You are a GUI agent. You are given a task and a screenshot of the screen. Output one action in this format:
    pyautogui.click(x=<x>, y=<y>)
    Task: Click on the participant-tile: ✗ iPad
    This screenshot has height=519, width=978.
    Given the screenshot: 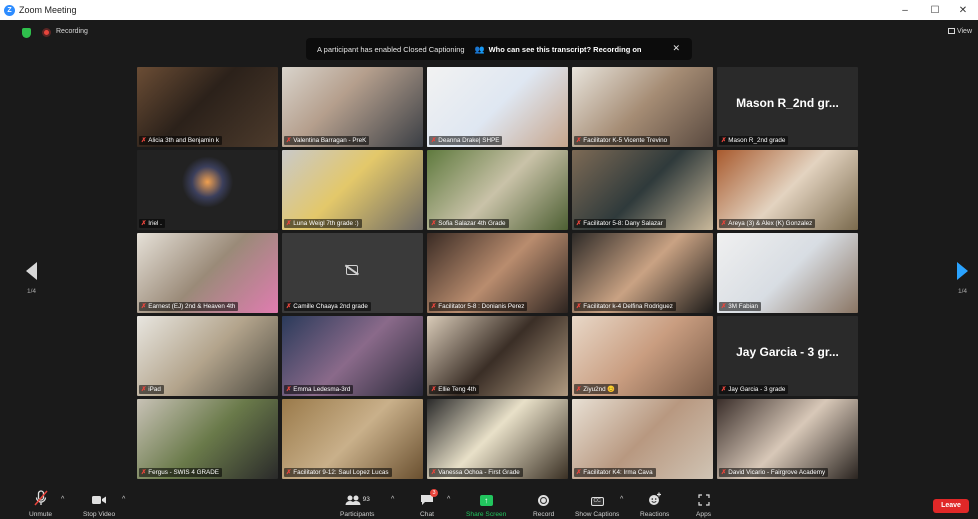 What is the action you would take?
    pyautogui.click(x=207, y=356)
    